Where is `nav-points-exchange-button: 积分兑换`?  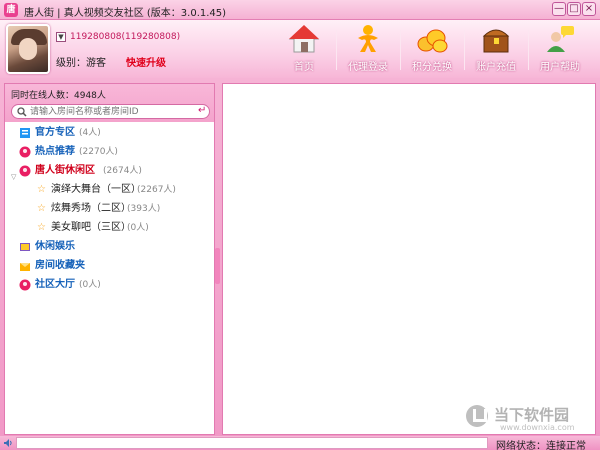 nav-points-exchange-button: 积分兑换 is located at coordinates (432, 49).